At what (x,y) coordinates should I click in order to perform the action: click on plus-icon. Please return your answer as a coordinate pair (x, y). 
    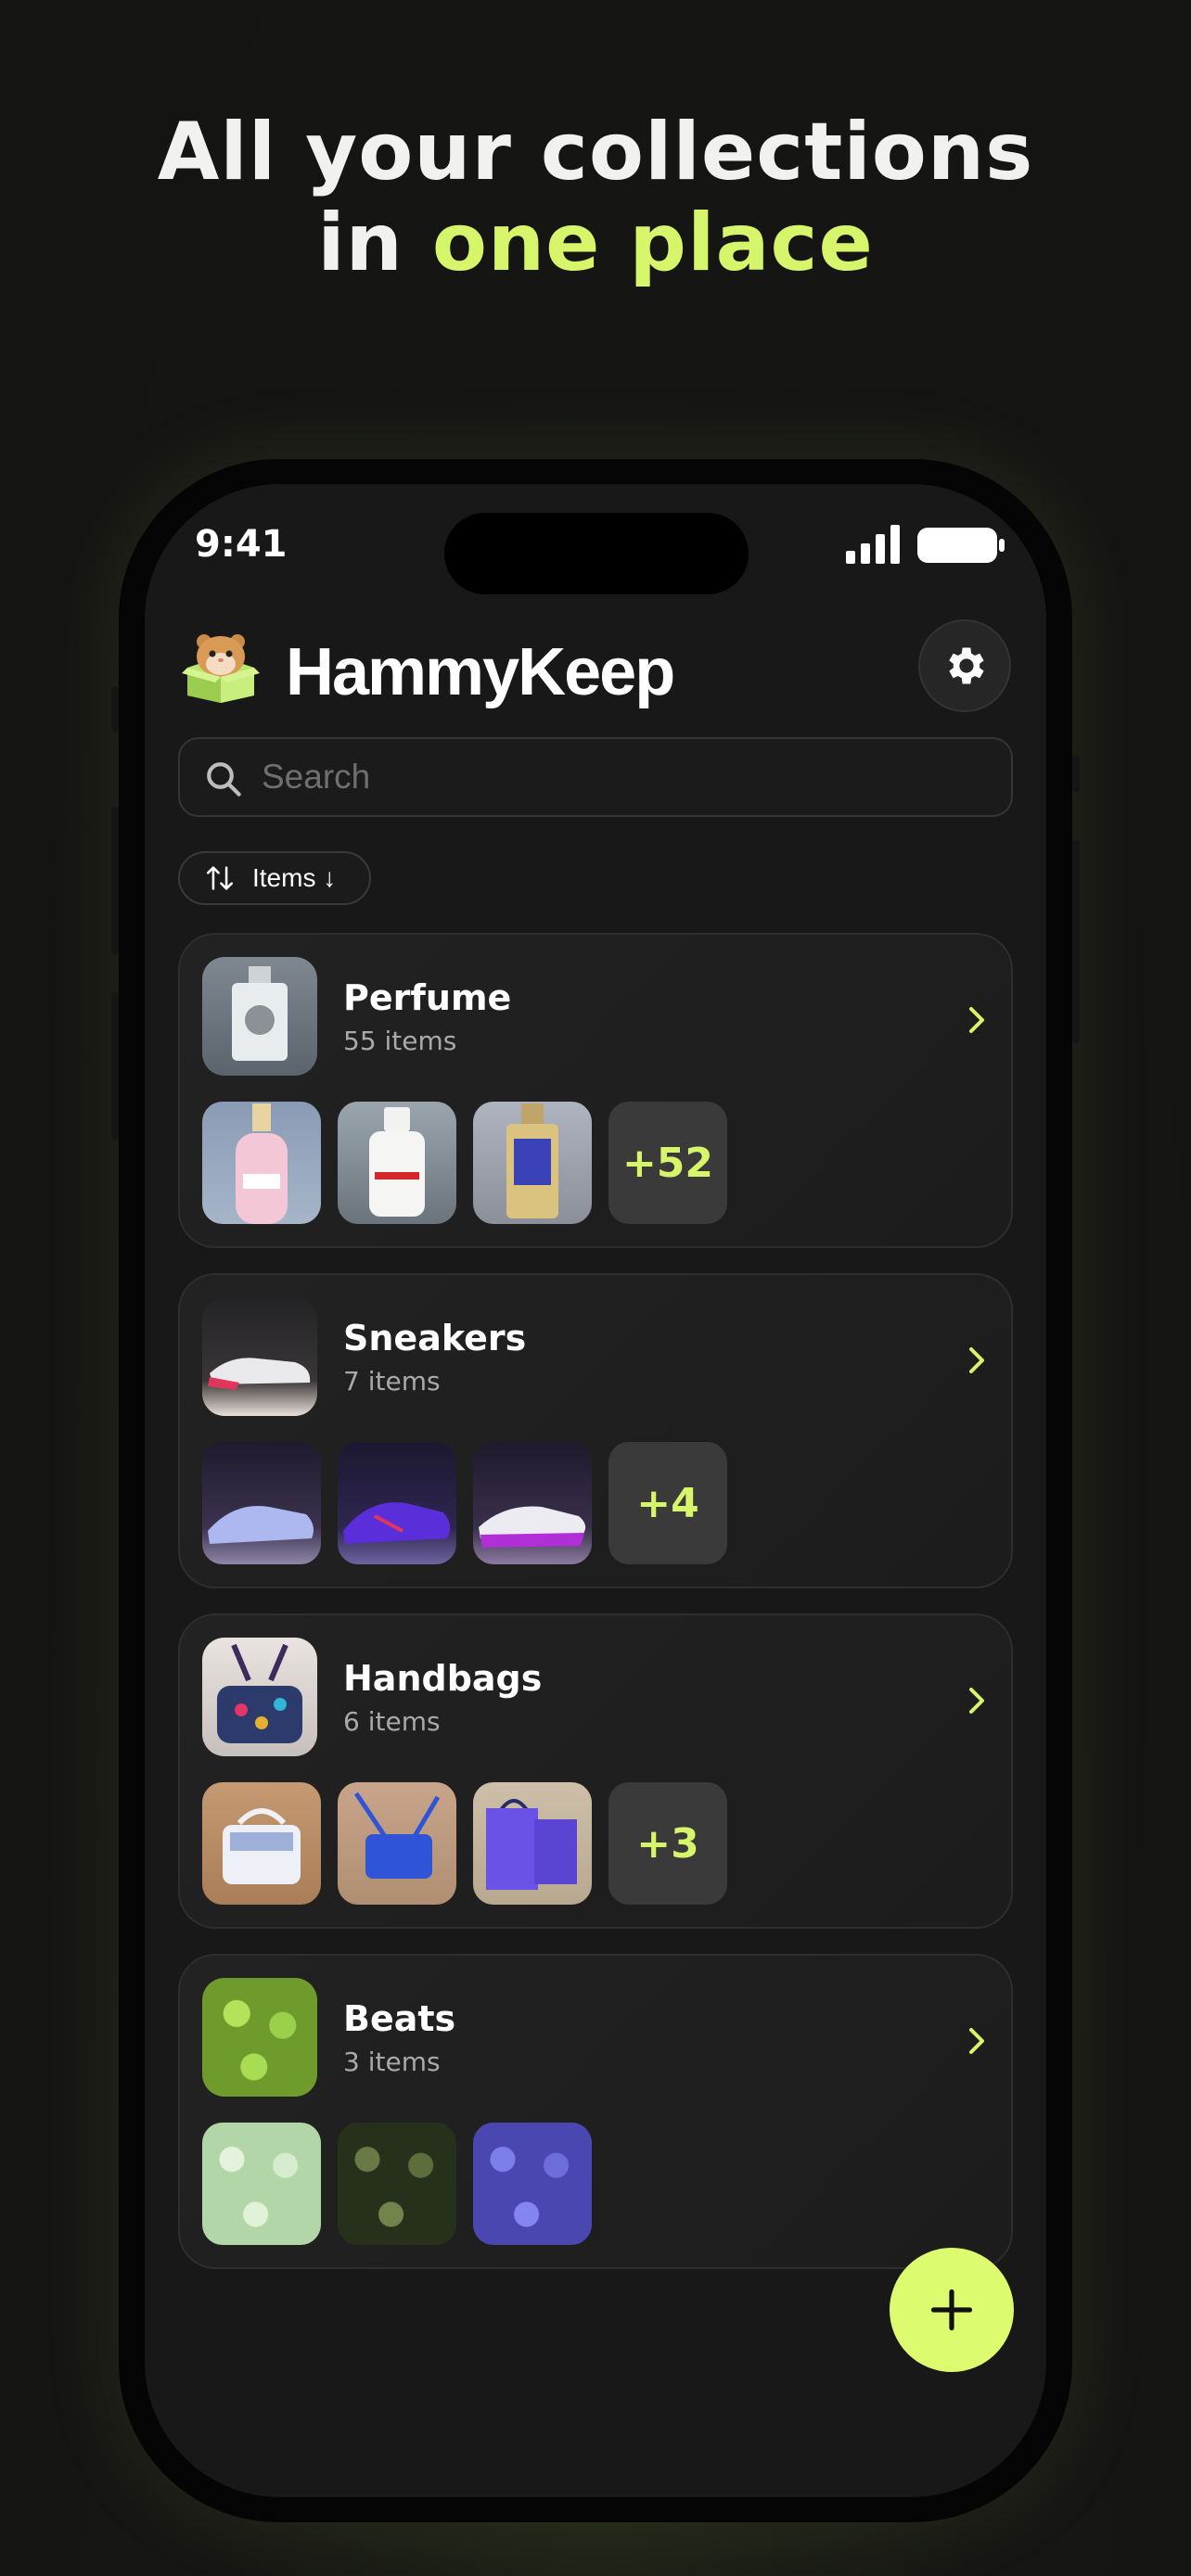
    Looking at the image, I should click on (951, 2310).